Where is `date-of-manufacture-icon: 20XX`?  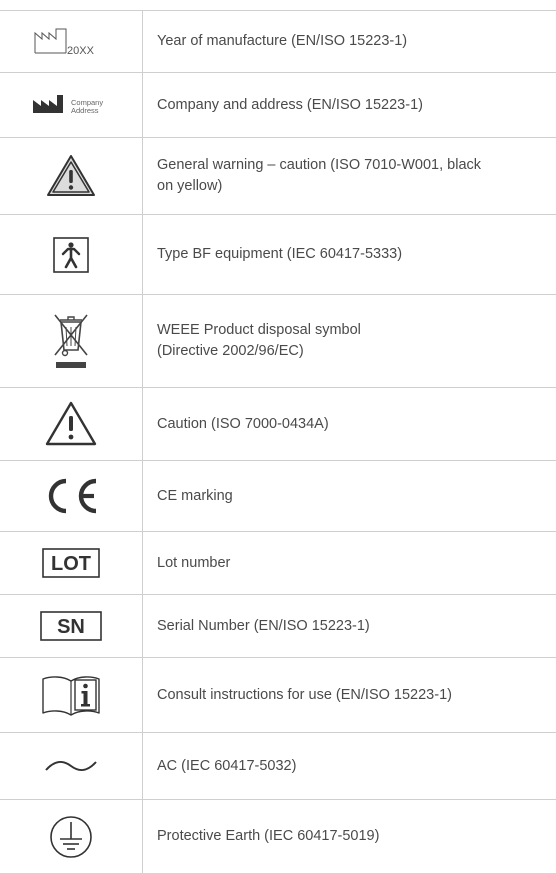 date-of-manufacture-icon: 20XX is located at coordinates (64, 42).